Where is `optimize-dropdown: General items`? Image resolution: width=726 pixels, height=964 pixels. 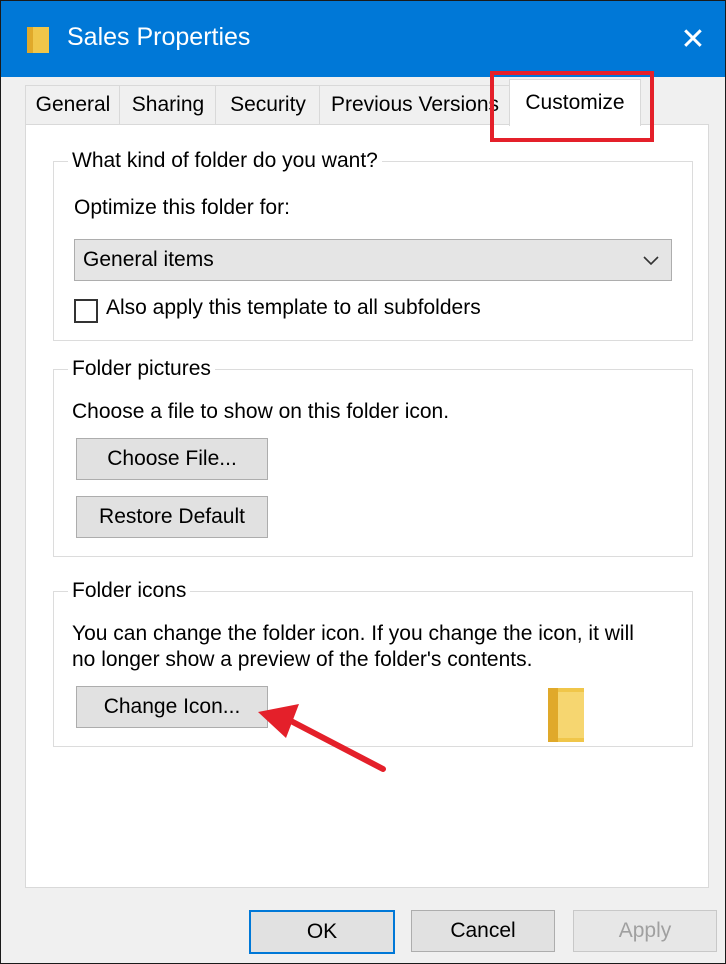 optimize-dropdown: General items is located at coordinates (373, 260).